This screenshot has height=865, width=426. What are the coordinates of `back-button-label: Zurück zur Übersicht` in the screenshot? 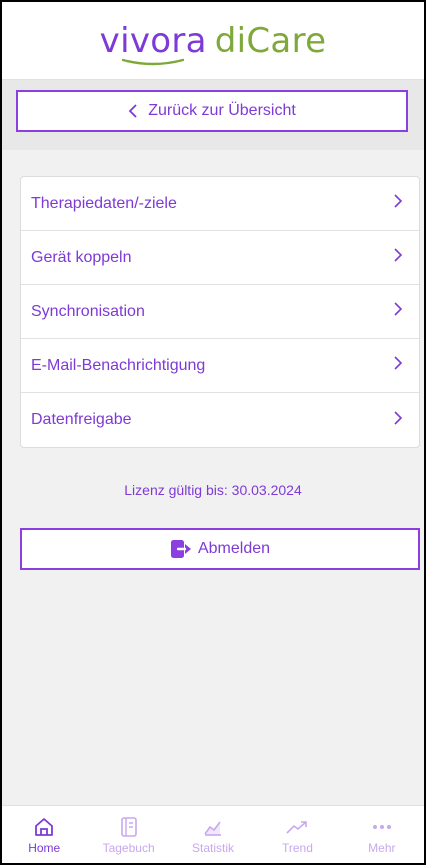 It's located at (222, 110).